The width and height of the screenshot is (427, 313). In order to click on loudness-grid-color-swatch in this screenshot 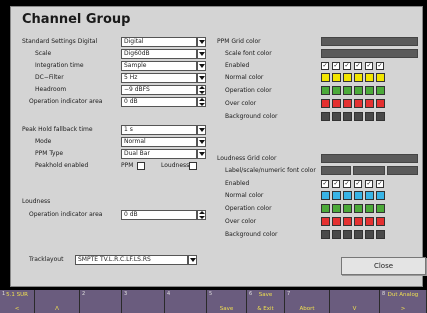, I will do `click(369, 158)`.